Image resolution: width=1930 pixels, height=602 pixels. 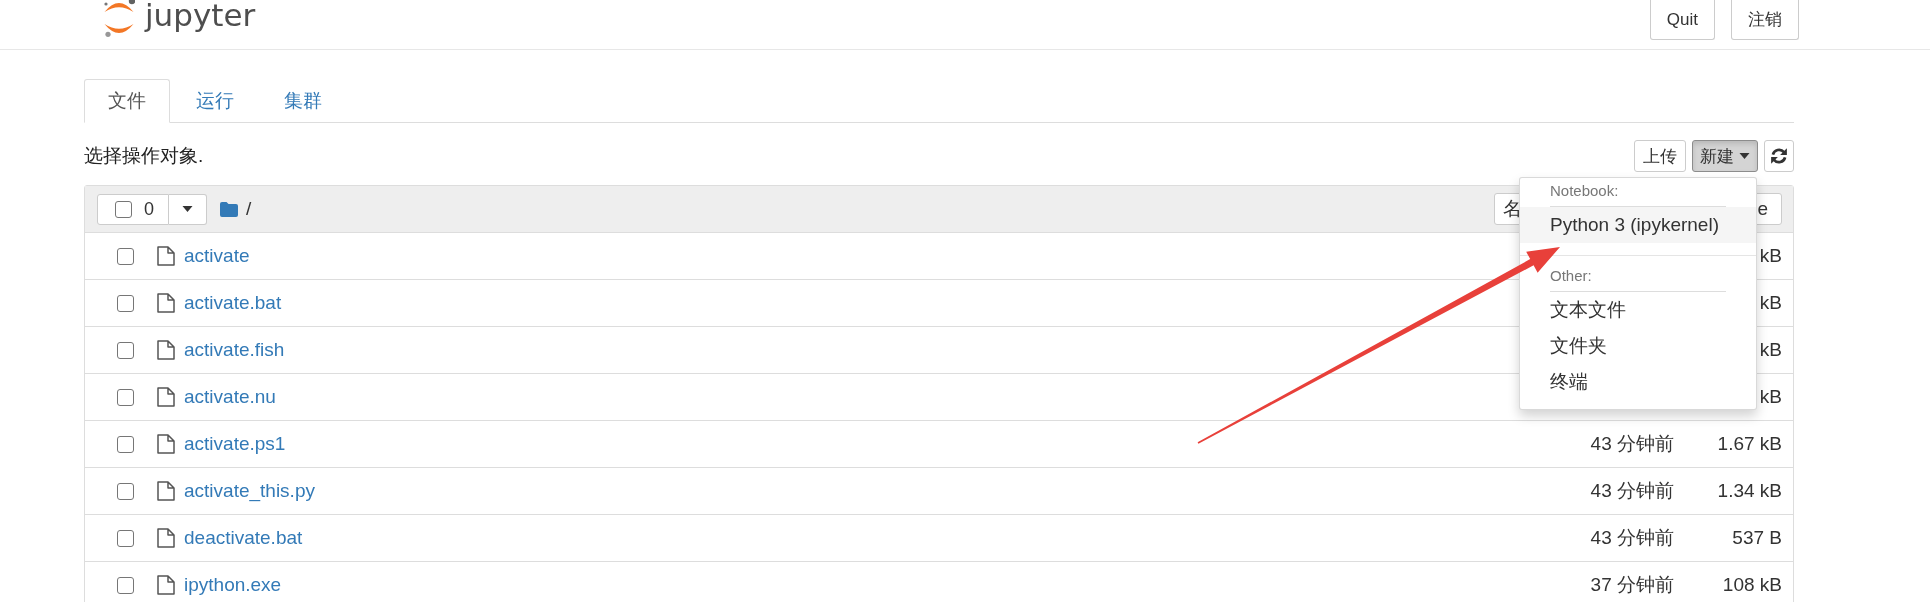 What do you see at coordinates (1638, 382) in the screenshot?
I see `menu-item: 终端` at bounding box center [1638, 382].